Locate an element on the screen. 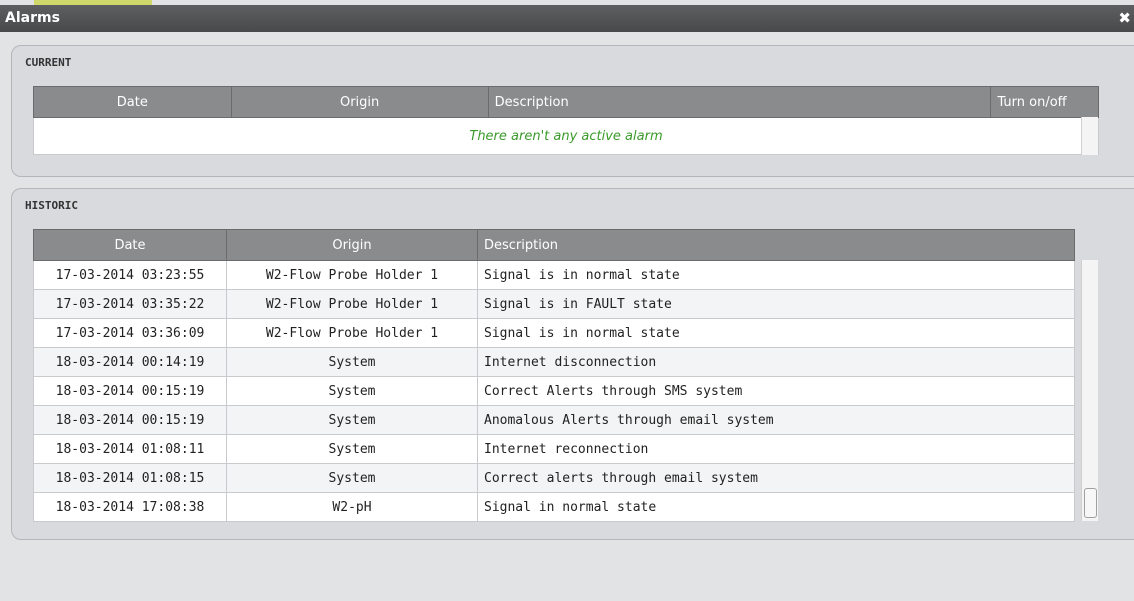  row-date: 17-03-2014 03:35:22 is located at coordinates (130, 304).